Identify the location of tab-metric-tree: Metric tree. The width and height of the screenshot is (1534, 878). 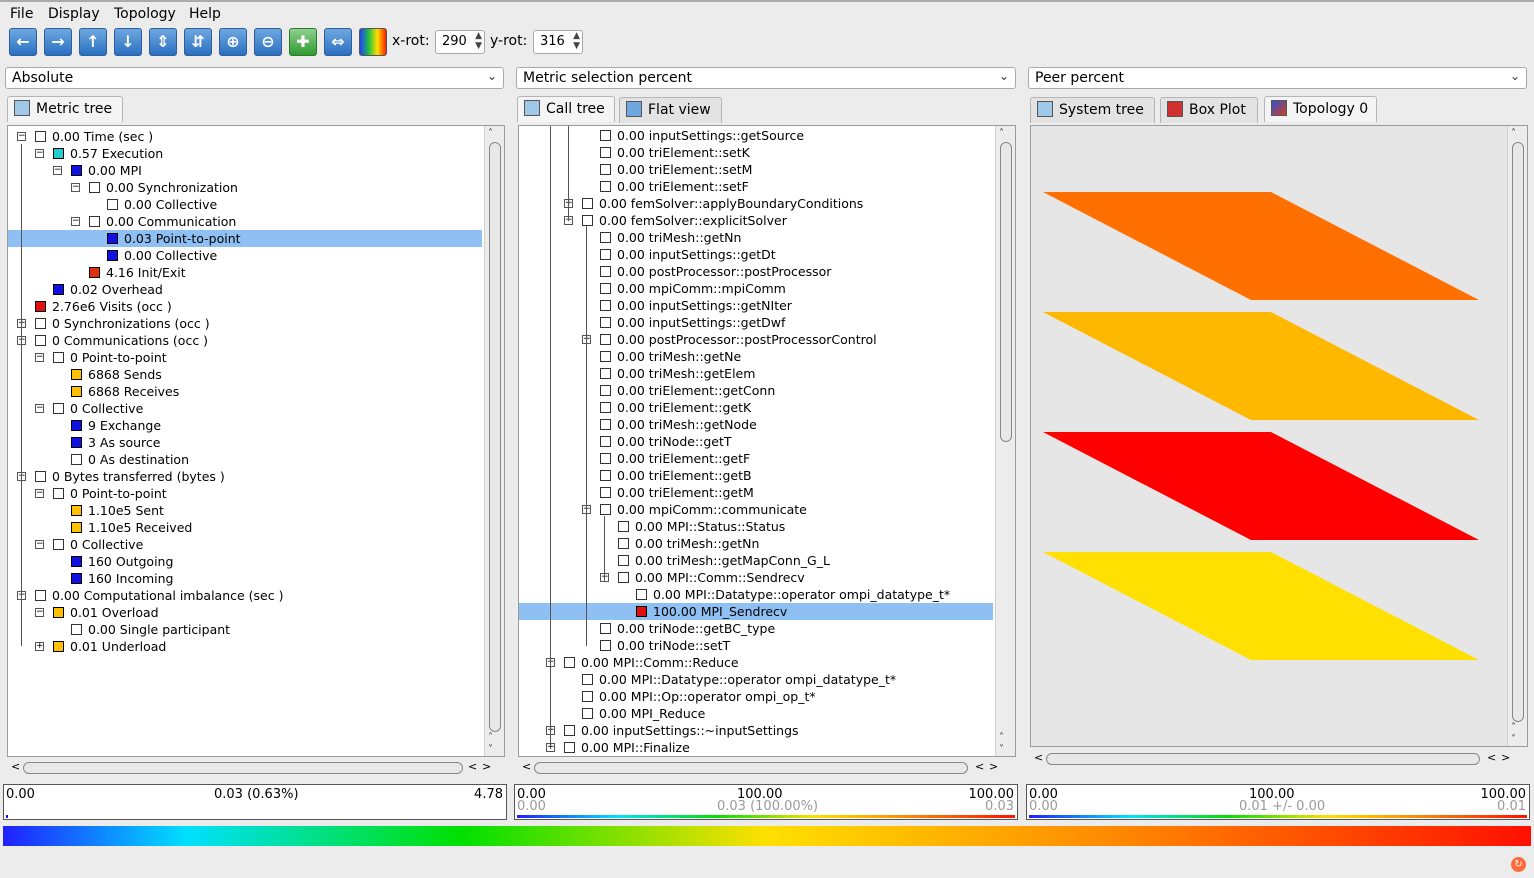
(65, 109).